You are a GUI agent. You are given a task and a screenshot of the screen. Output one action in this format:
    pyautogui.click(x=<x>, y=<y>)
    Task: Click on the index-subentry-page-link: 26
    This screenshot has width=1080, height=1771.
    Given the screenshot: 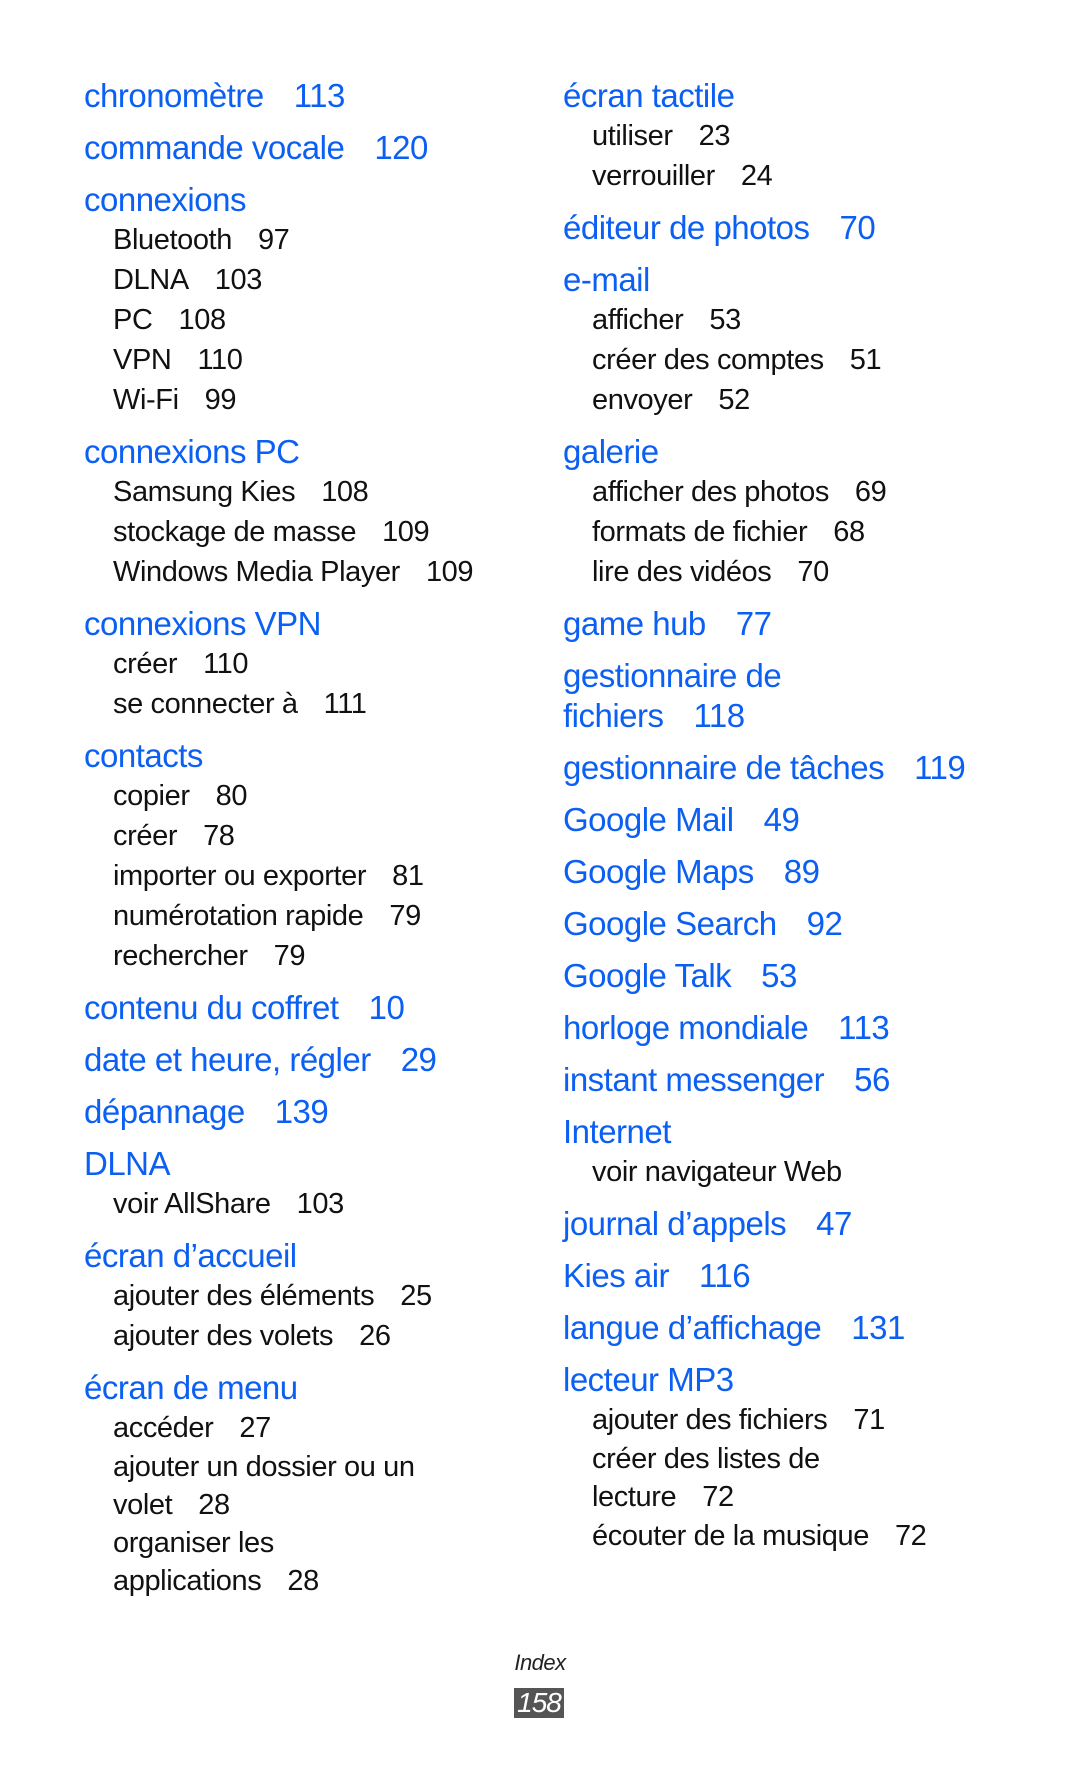 What is the action you would take?
    pyautogui.click(x=375, y=1336)
    